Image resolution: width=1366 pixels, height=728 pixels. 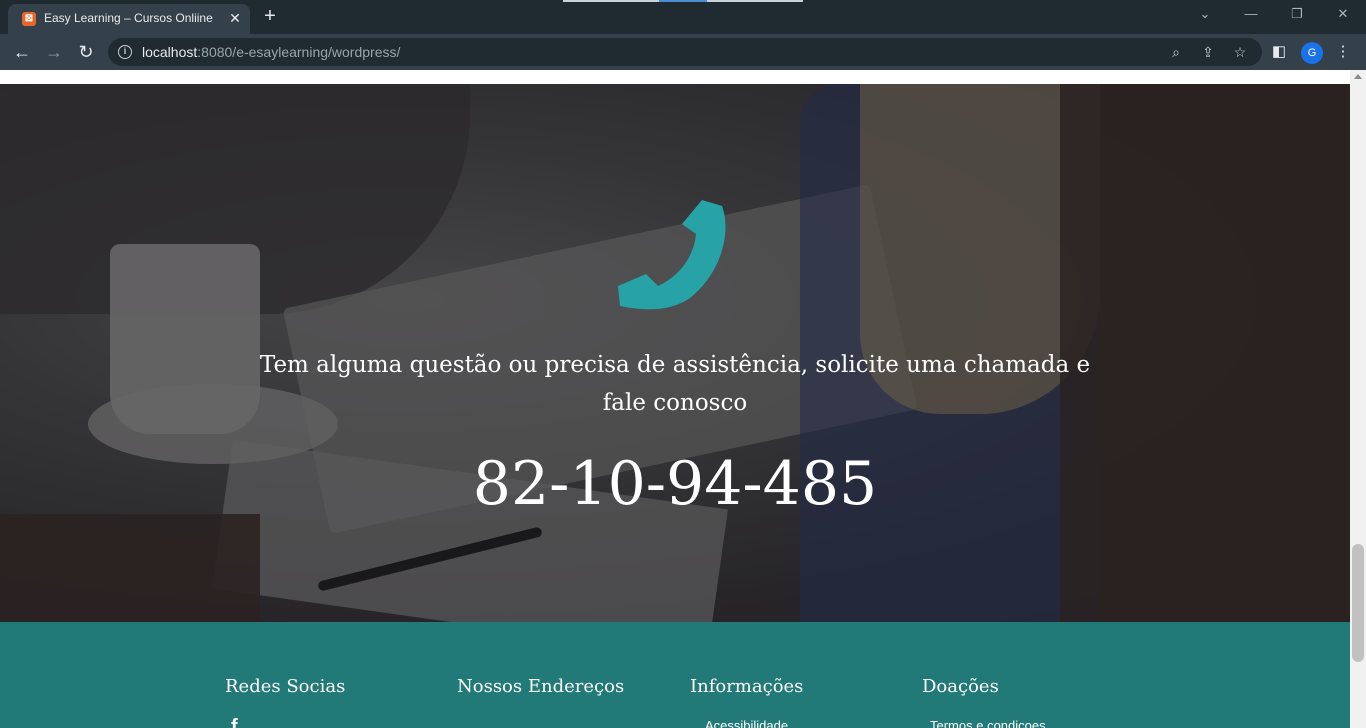 What do you see at coordinates (1279, 52) in the screenshot?
I see `side-panel-icon: ◧` at bounding box center [1279, 52].